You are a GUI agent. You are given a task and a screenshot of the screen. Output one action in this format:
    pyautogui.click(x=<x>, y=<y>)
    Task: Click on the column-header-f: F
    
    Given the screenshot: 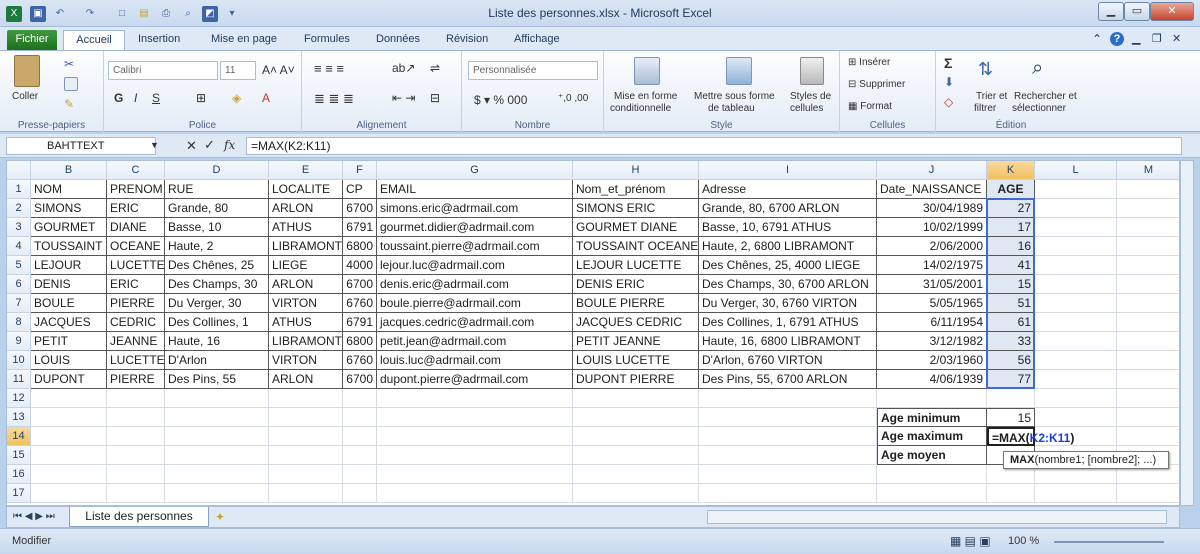 What is the action you would take?
    pyautogui.click(x=360, y=170)
    